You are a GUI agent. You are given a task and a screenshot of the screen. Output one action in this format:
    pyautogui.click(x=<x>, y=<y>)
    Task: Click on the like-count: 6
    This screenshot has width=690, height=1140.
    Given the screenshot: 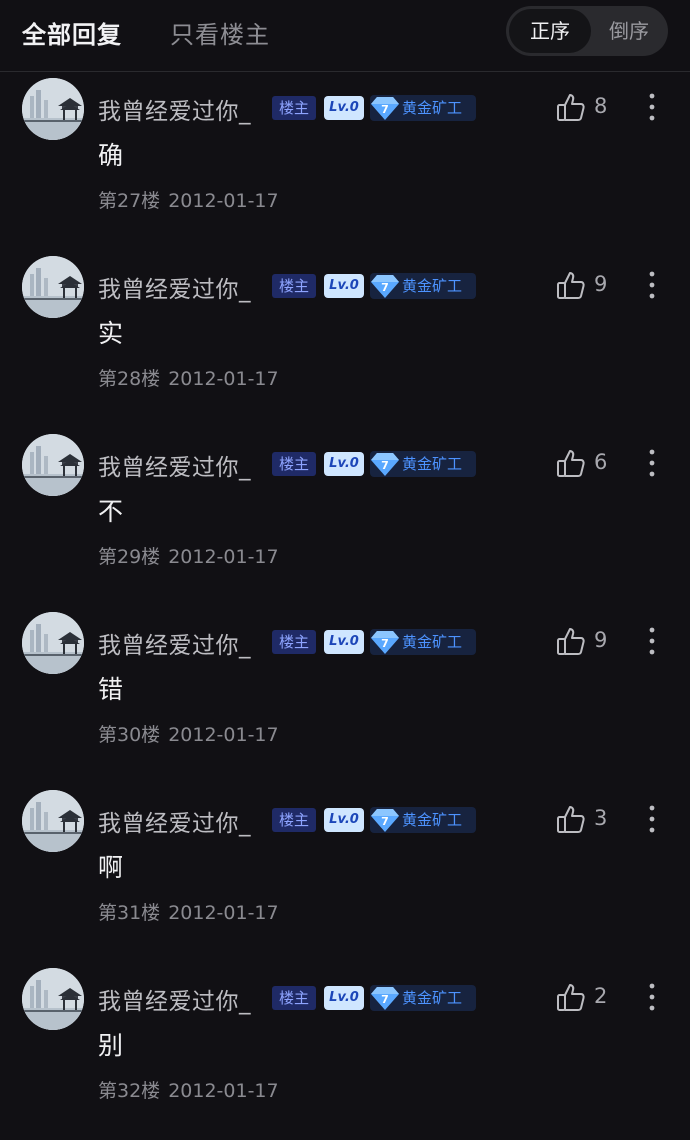 What is the action you would take?
    pyautogui.click(x=601, y=462)
    